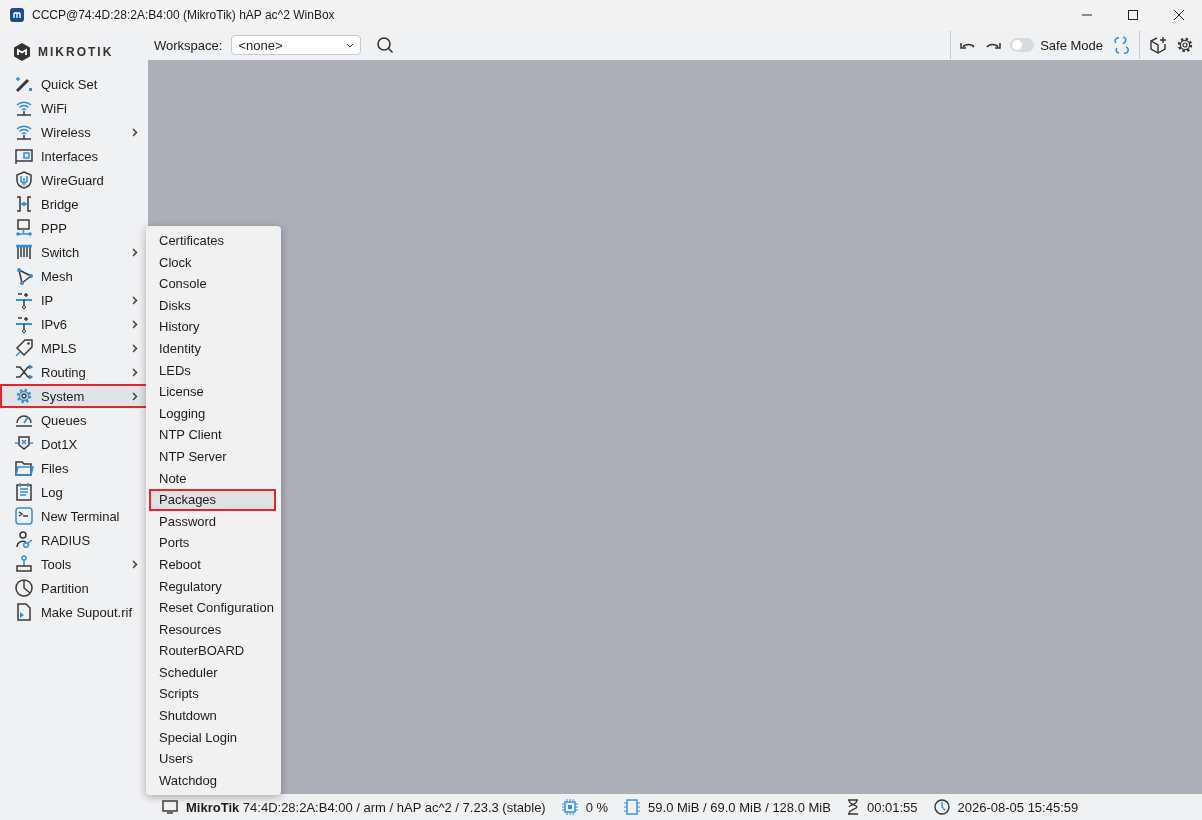 The width and height of the screenshot is (1202, 820). What do you see at coordinates (24, 540) in the screenshot?
I see `user-icon` at bounding box center [24, 540].